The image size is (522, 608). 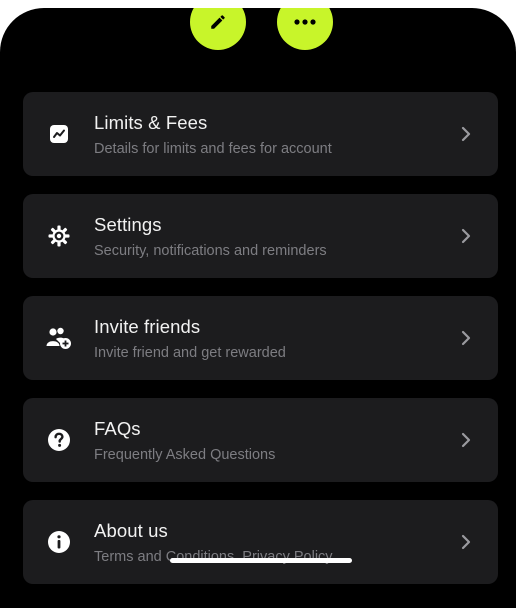 I want to click on add-user-icon, so click(x=59, y=338).